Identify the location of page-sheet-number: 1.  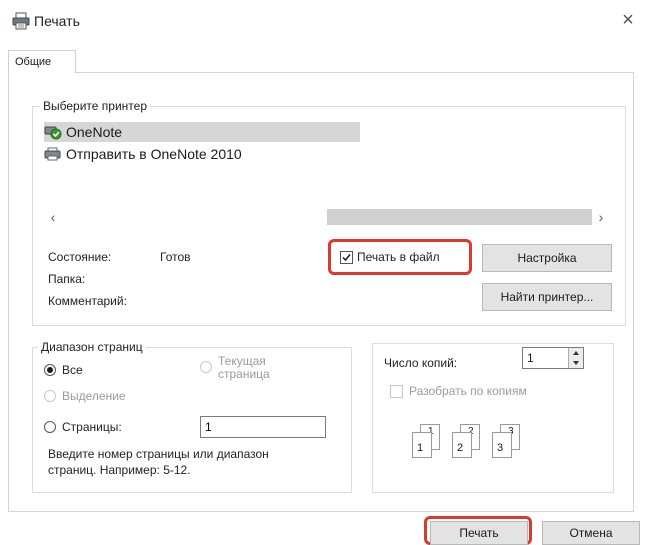
(420, 448).